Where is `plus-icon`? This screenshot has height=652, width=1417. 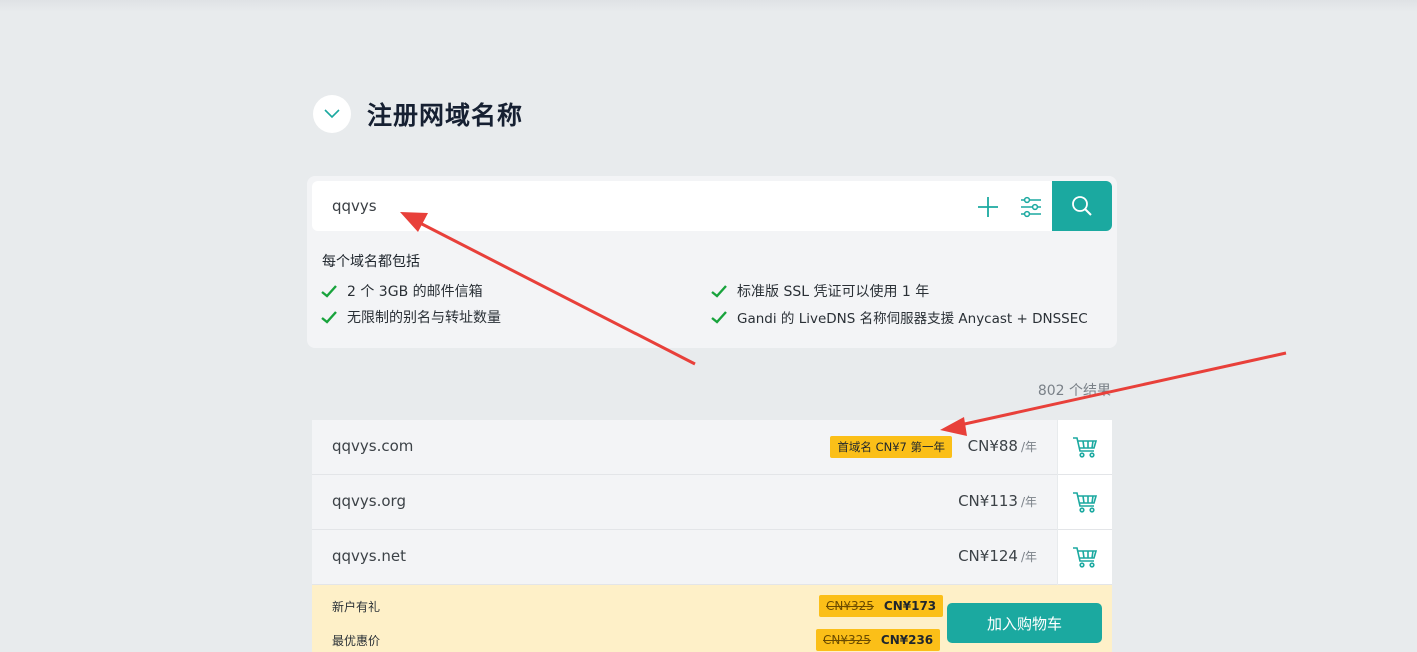 plus-icon is located at coordinates (988, 207).